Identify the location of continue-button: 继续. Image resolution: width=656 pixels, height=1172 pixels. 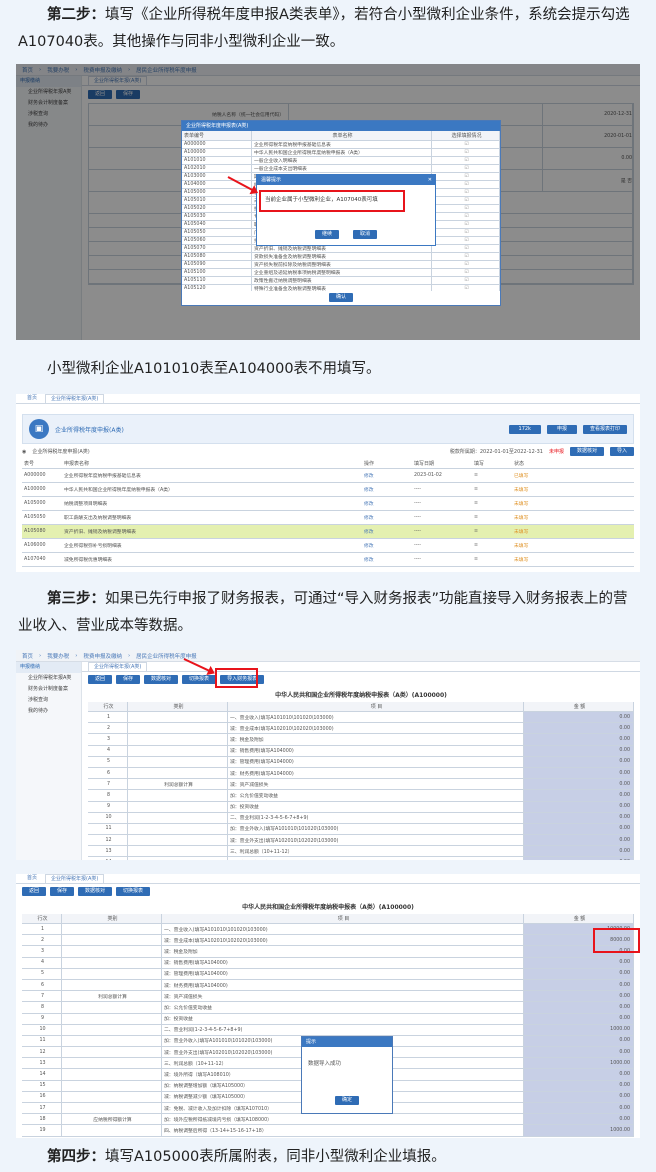
(326, 234).